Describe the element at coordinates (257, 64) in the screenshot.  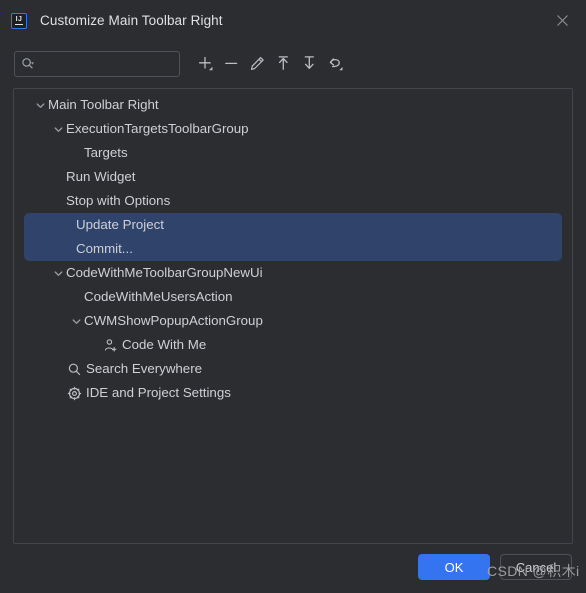
I see `edit-button` at that location.